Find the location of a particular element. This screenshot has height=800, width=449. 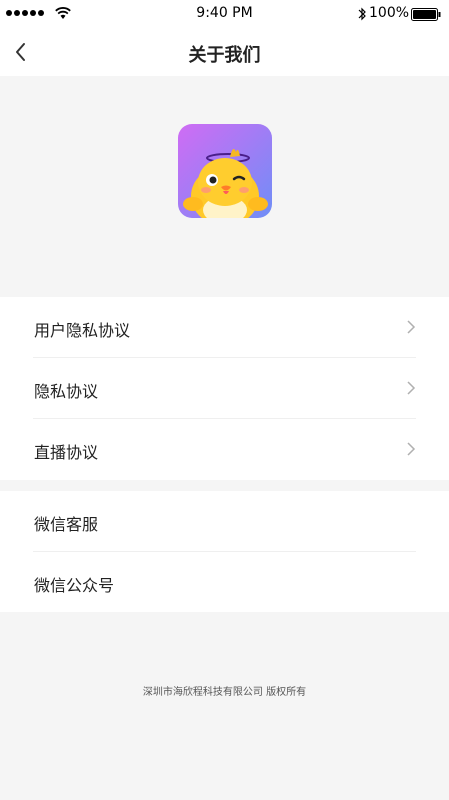

menu-privacy-agreement: 隐私协议 is located at coordinates (224, 388).